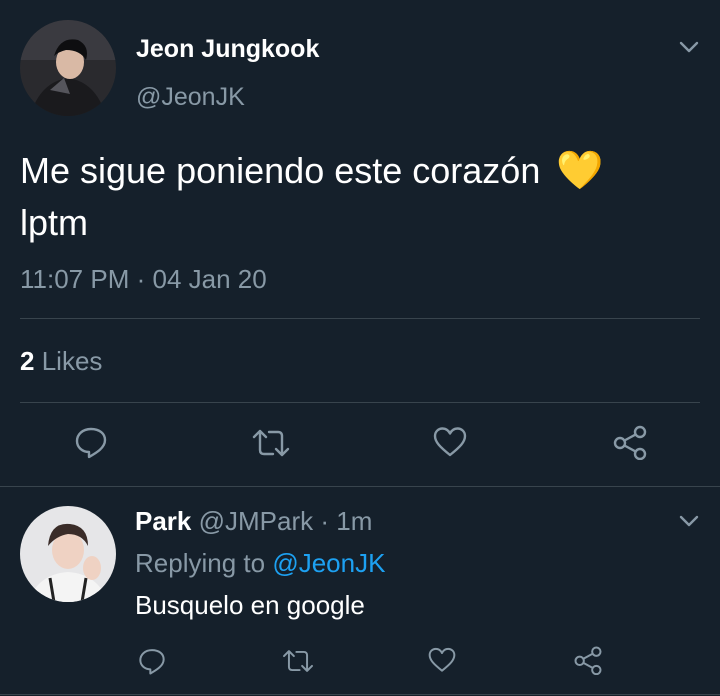 The image size is (720, 696). I want to click on author-avatar, so click(68, 68).